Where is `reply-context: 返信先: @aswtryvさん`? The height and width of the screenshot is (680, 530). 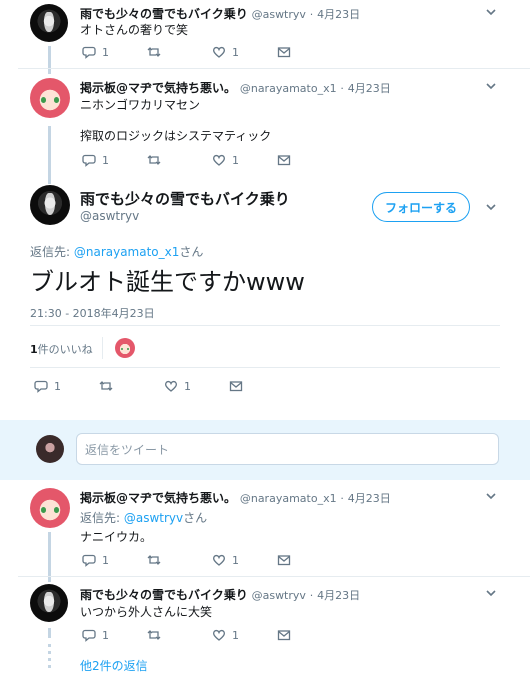 reply-context: 返信先: @aswtryvさん is located at coordinates (144, 518).